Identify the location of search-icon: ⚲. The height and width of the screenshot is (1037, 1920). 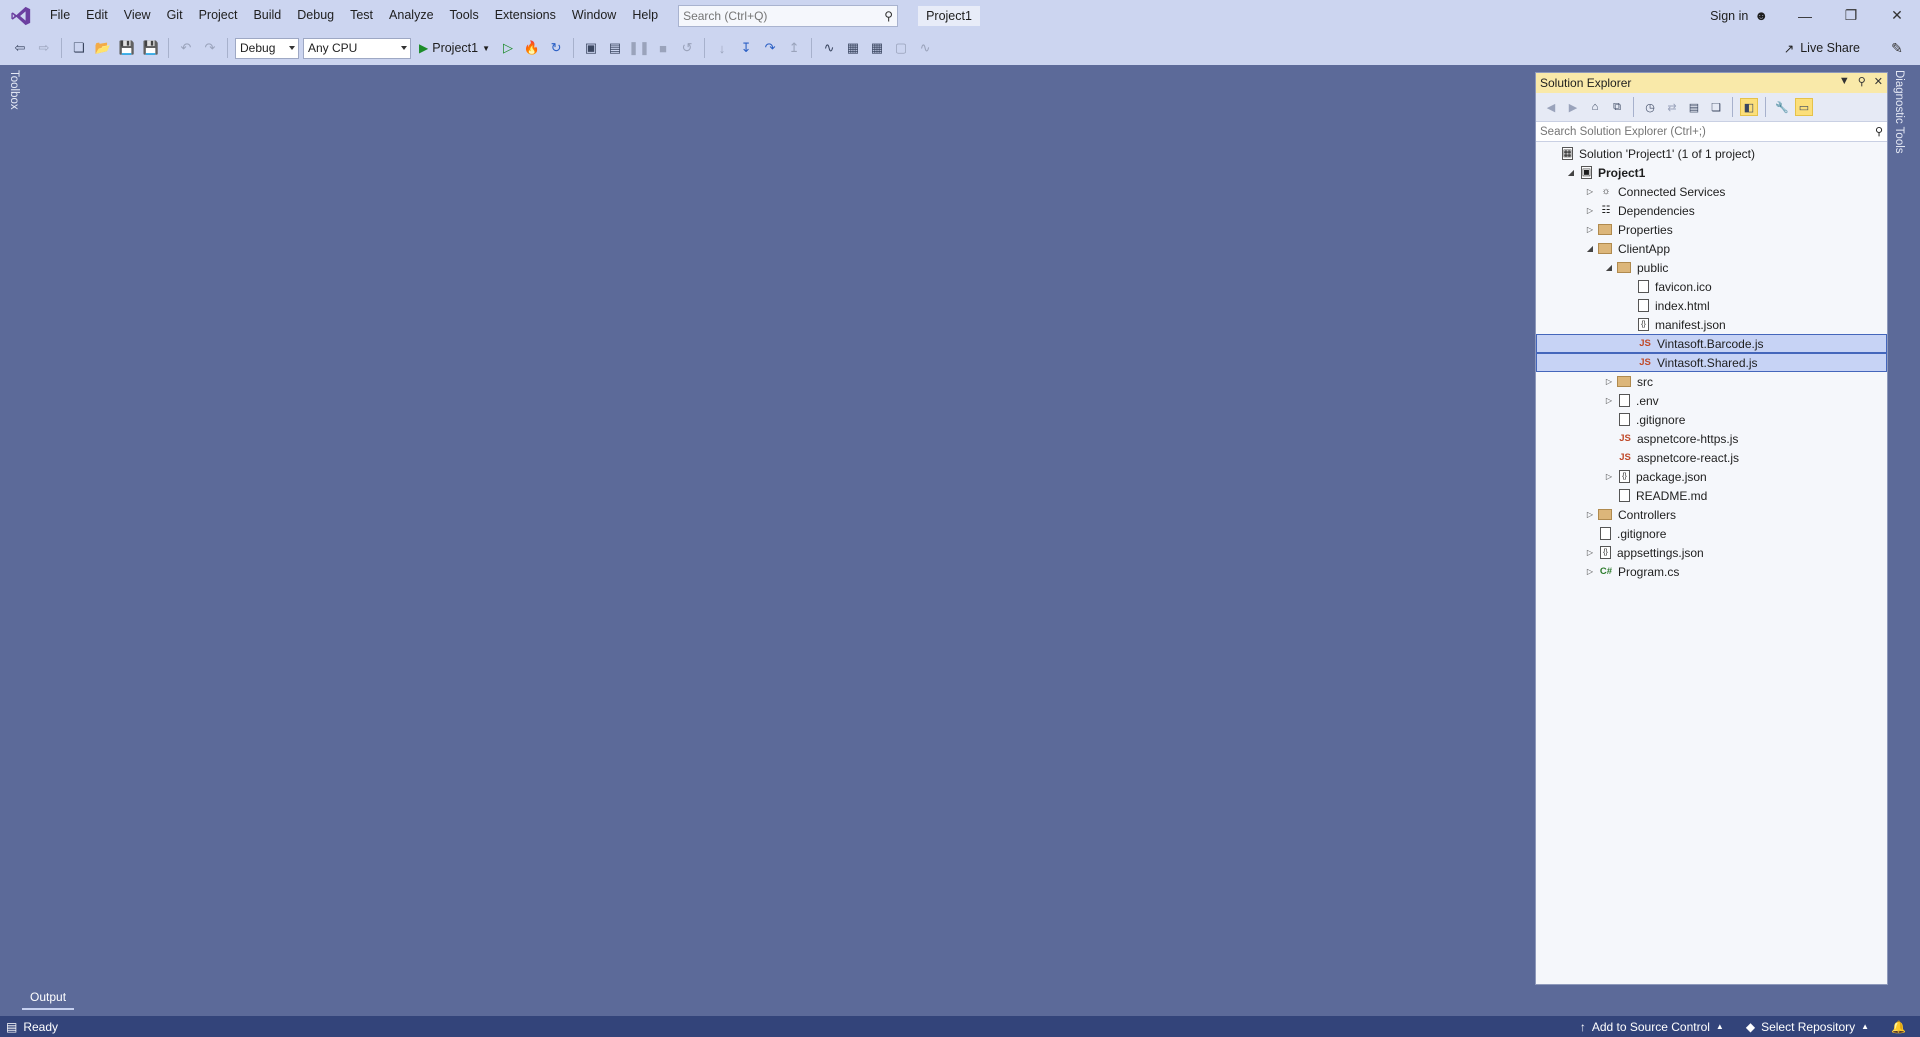
(1879, 131).